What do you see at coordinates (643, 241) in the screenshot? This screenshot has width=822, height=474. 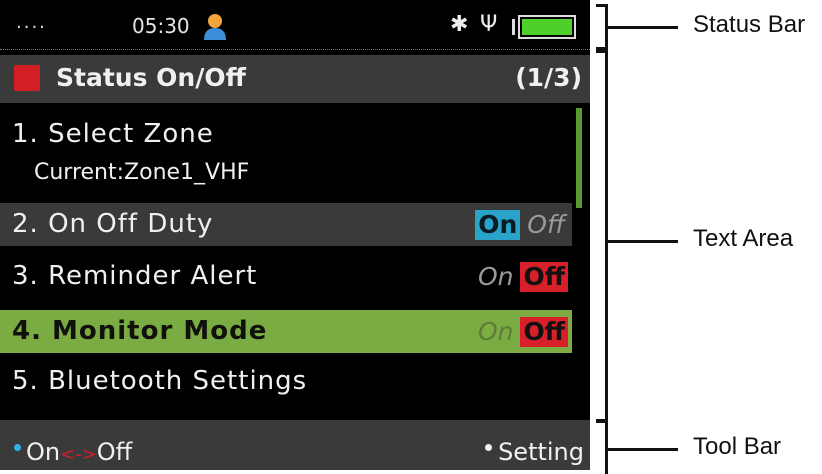 I see `text-area-leader` at bounding box center [643, 241].